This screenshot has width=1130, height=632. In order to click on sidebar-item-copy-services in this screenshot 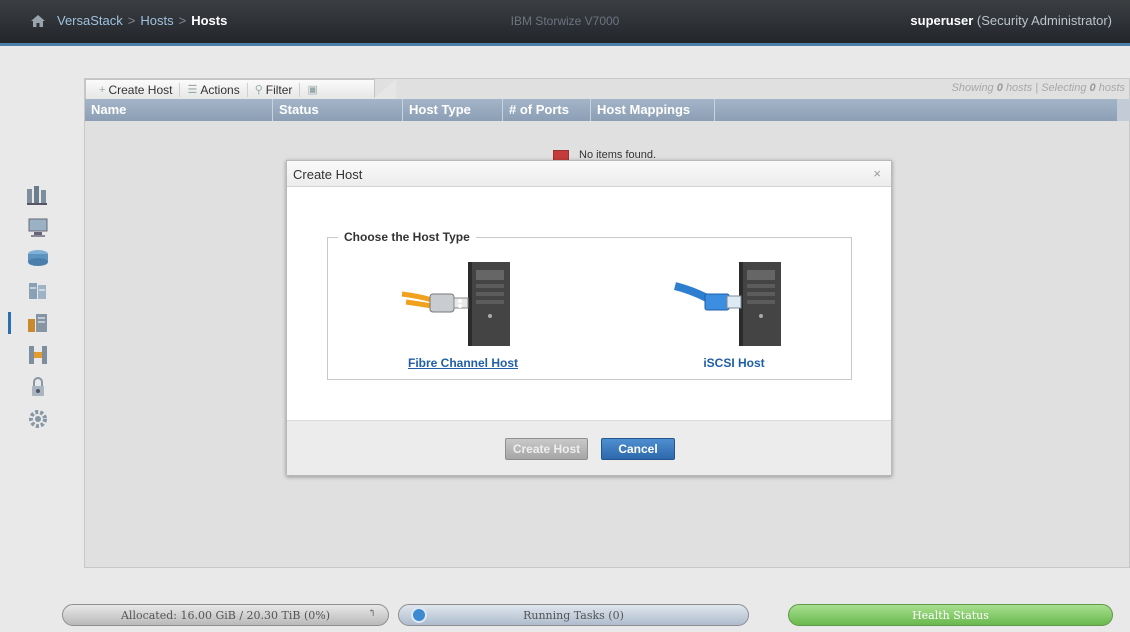, I will do `click(33, 323)`.